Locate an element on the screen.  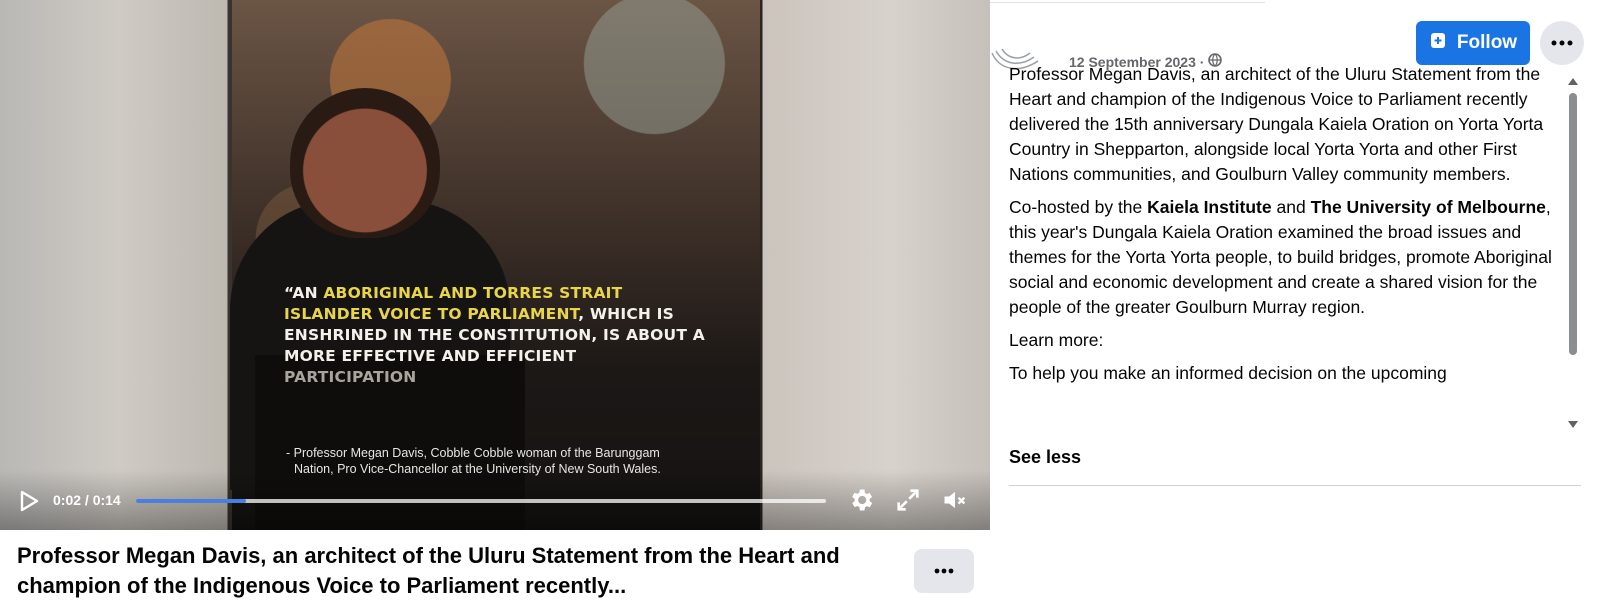
mention-kaiela-institute: Kaiela Institute is located at coordinates (1209, 207).